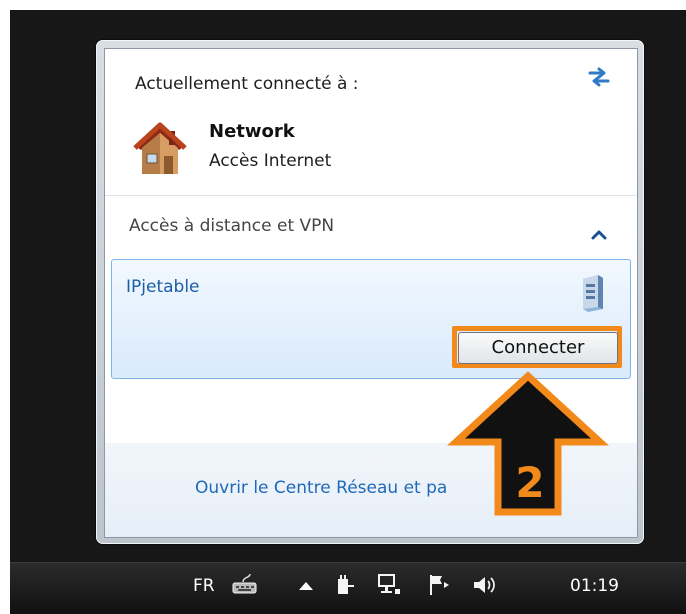 This screenshot has height=614, width=686. Describe the element at coordinates (204, 586) in the screenshot. I see `language-indicator: FR` at that location.